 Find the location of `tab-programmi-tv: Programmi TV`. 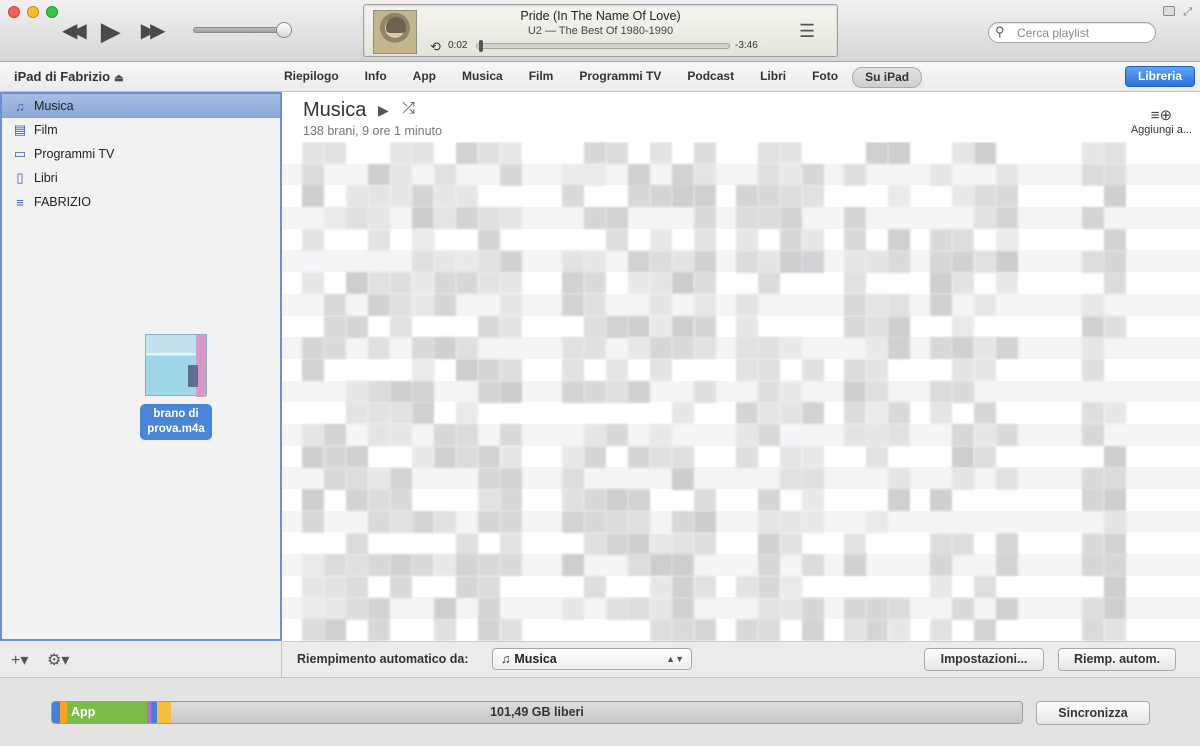

tab-programmi-tv: Programmi TV is located at coordinates (620, 77).